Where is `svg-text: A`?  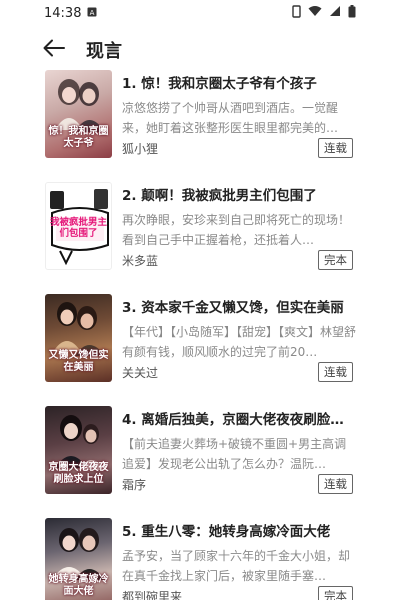 svg-text: A is located at coordinates (92, 13).